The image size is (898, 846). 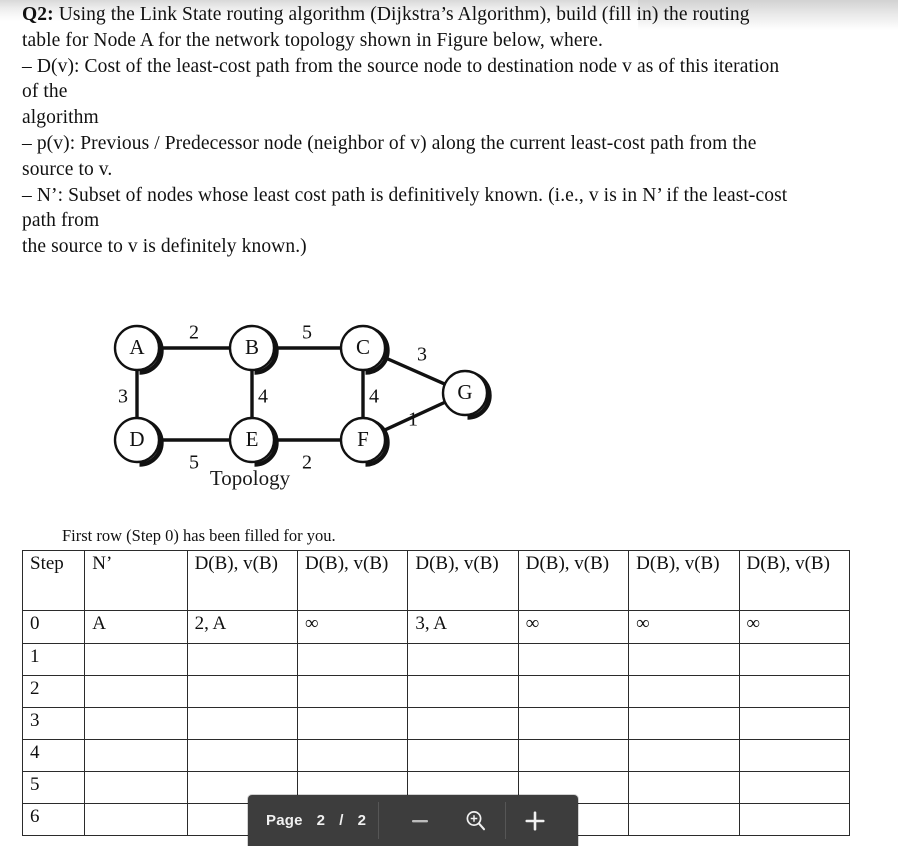 I want to click on edge-weight-c-f: 4, so click(x=374, y=397).